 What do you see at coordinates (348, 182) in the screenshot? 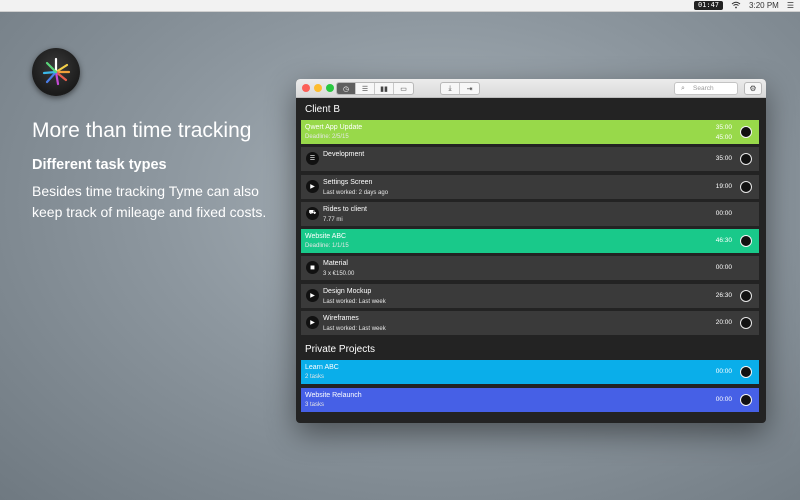
I see `task-title: Settings Screen` at bounding box center [348, 182].